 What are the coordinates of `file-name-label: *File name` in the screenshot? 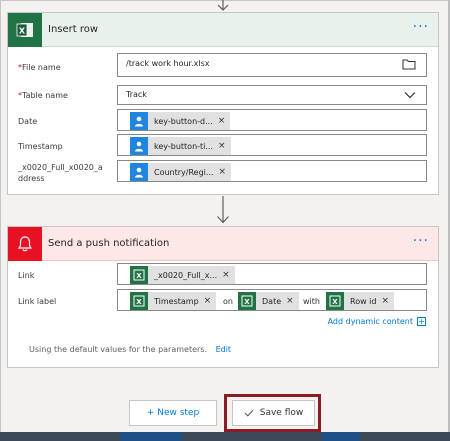 It's located at (39, 67).